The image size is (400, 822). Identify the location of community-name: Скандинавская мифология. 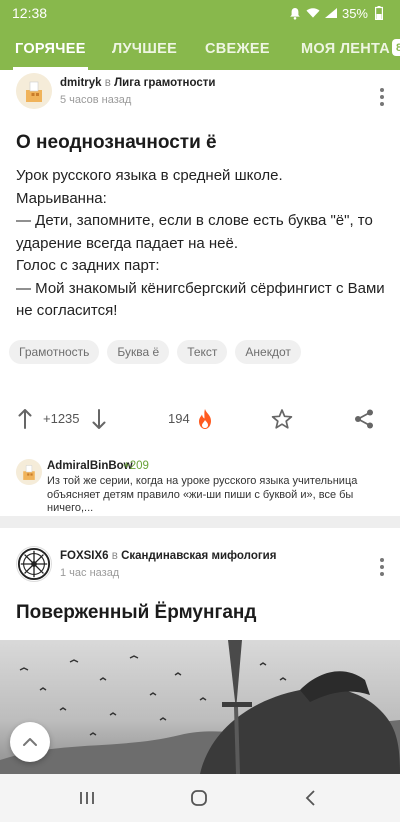
(198, 556).